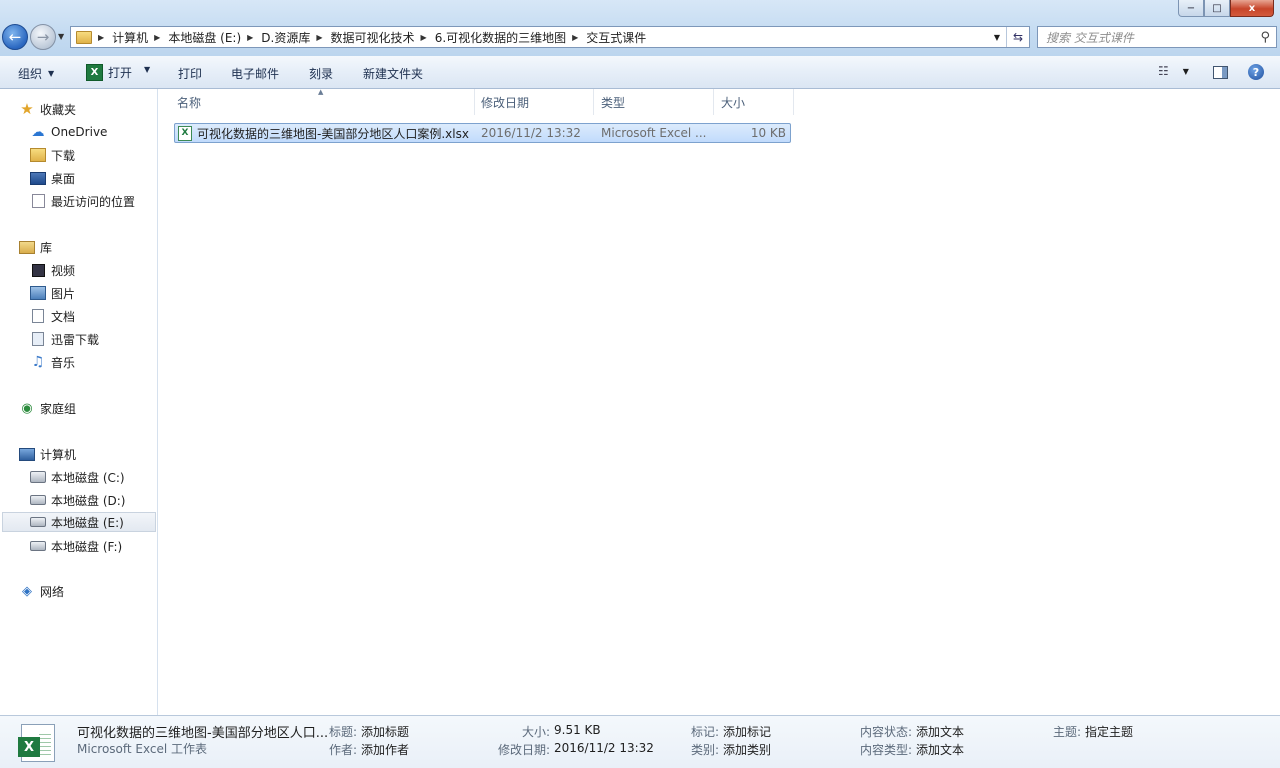 Image resolution: width=1280 pixels, height=768 pixels. Describe the element at coordinates (27, 454) in the screenshot. I see `computer-icon` at that location.